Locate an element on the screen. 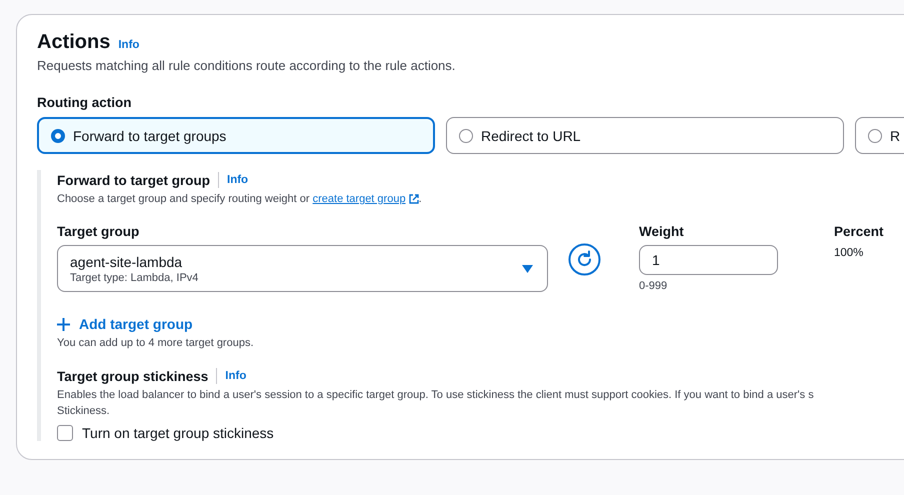 The width and height of the screenshot is (904, 495). subsection-title: Target group stickiness is located at coordinates (132, 376).